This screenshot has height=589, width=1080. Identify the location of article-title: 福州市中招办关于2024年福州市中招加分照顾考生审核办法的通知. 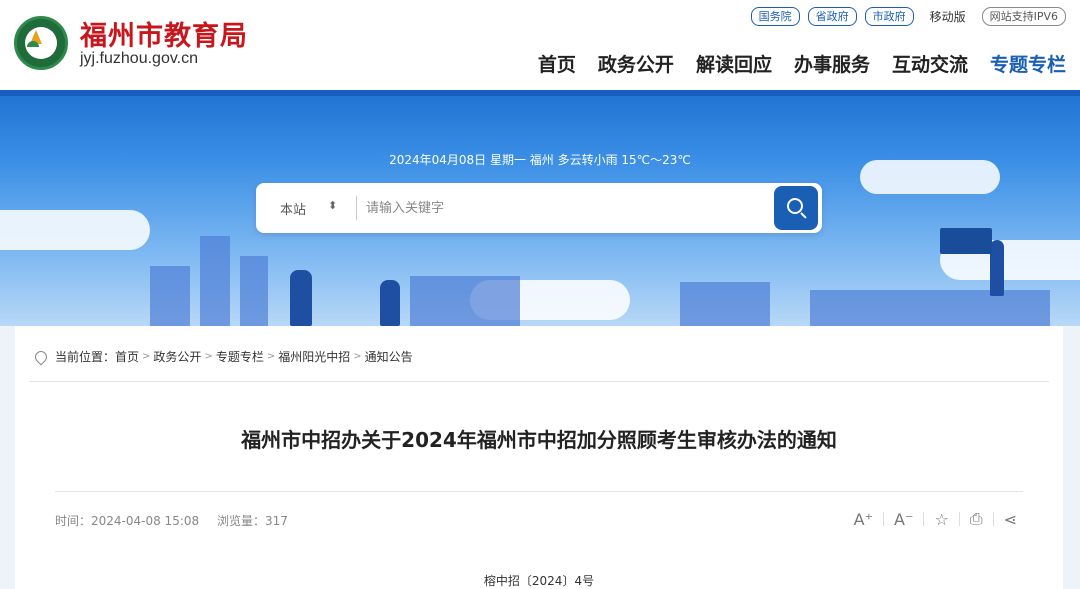
(539, 440).